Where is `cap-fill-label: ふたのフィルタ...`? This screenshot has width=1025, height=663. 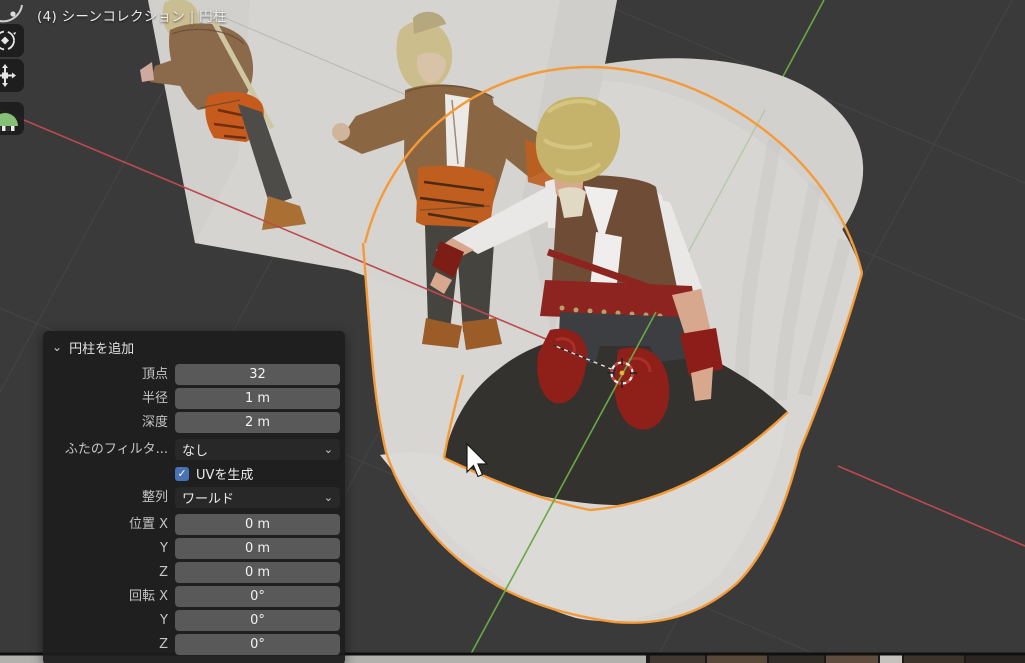
cap-fill-label: ふたのフィルタ... is located at coordinates (116, 449).